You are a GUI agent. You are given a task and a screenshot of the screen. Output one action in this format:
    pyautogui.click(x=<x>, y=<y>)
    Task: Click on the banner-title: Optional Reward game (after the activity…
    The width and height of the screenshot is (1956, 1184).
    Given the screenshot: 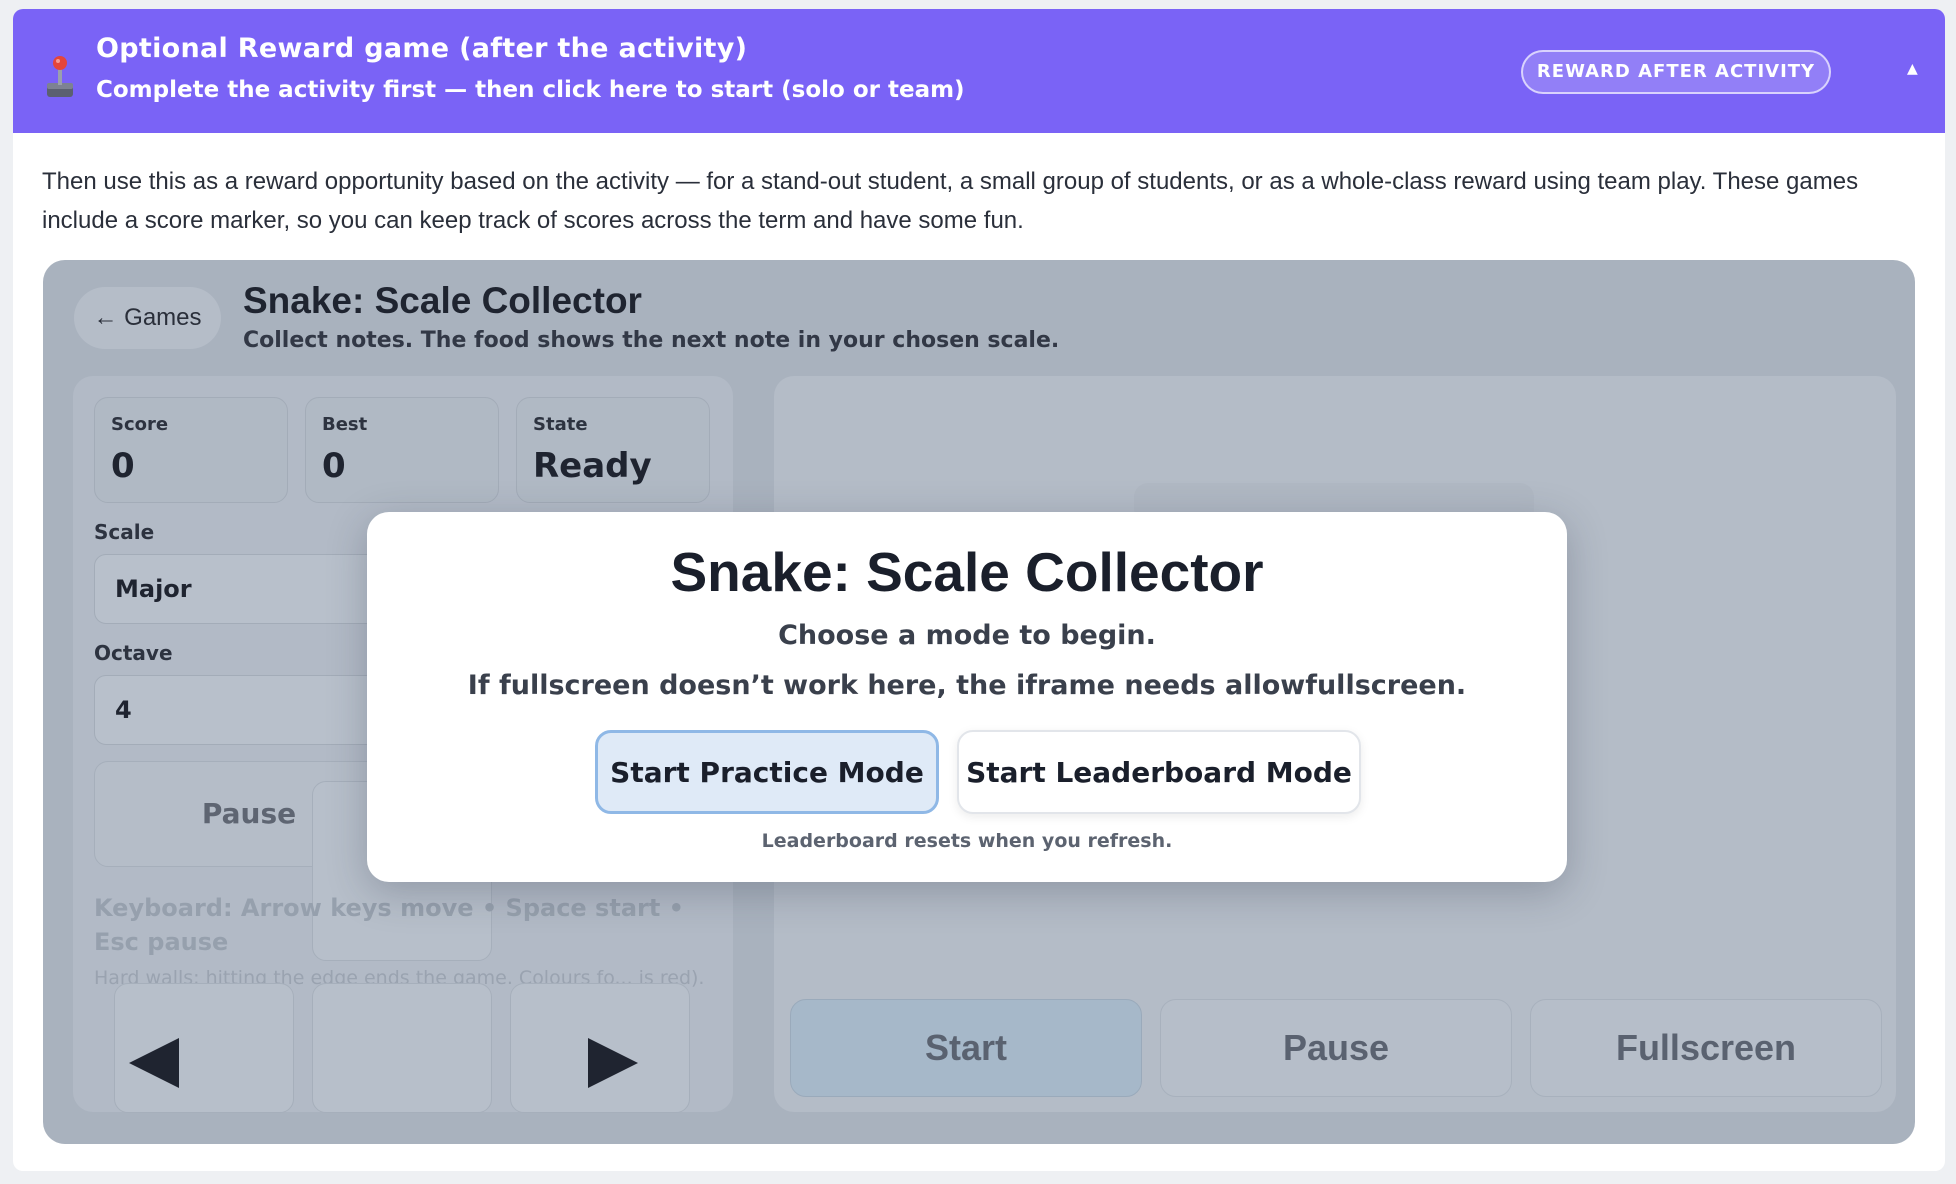 What is the action you would take?
    pyautogui.click(x=422, y=48)
    